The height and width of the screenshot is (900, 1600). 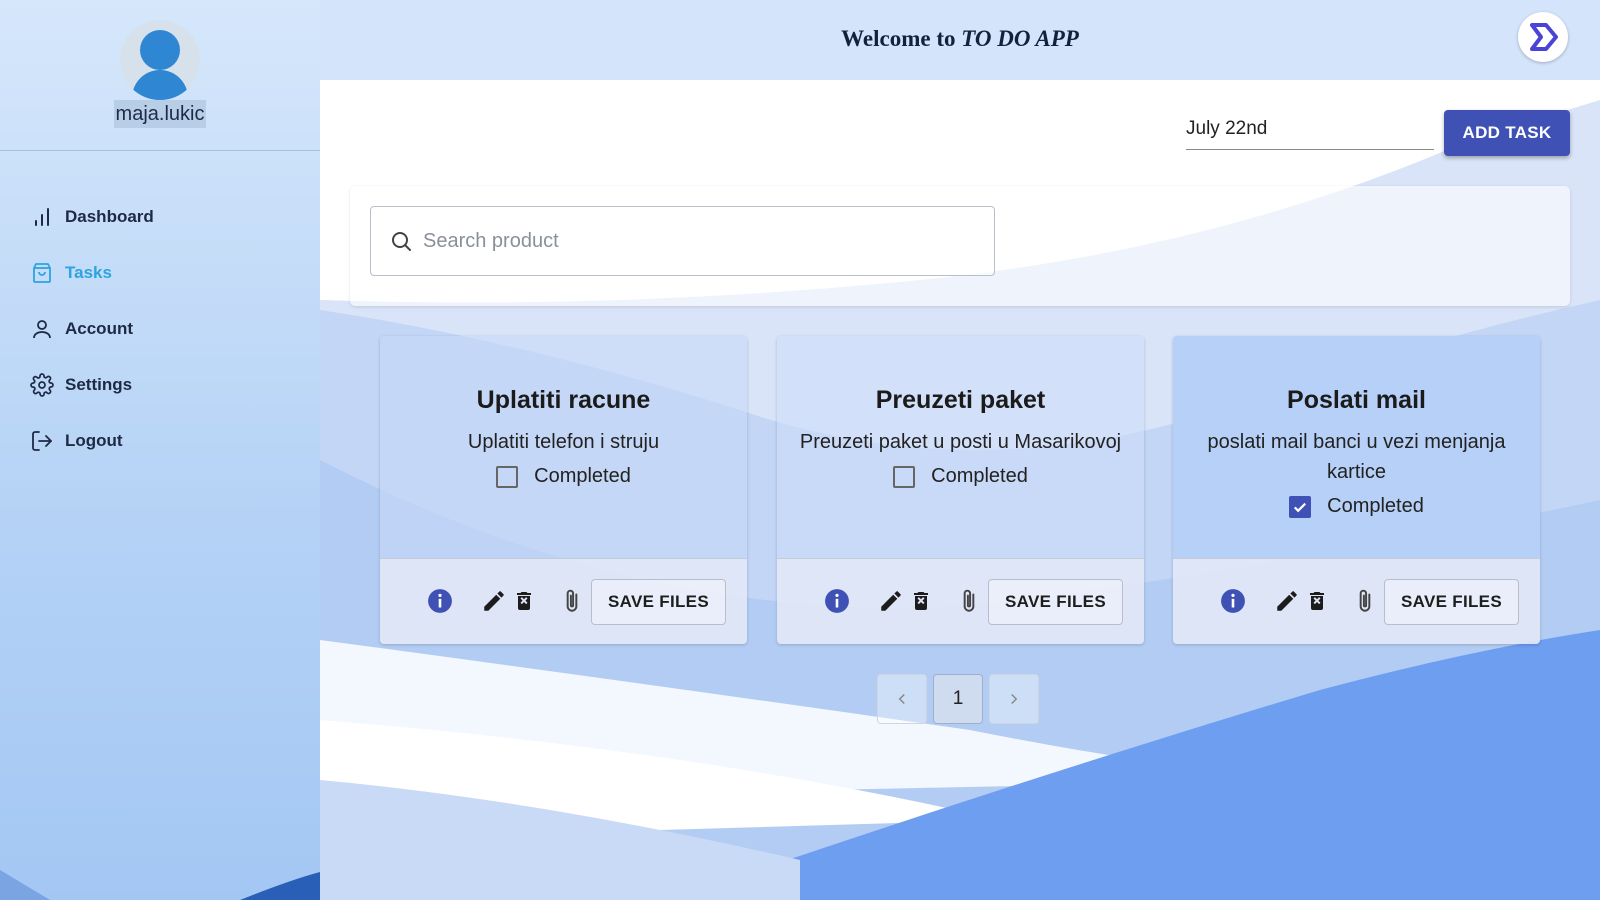 I want to click on sidebar-item-label: Dashboard, so click(x=109, y=216).